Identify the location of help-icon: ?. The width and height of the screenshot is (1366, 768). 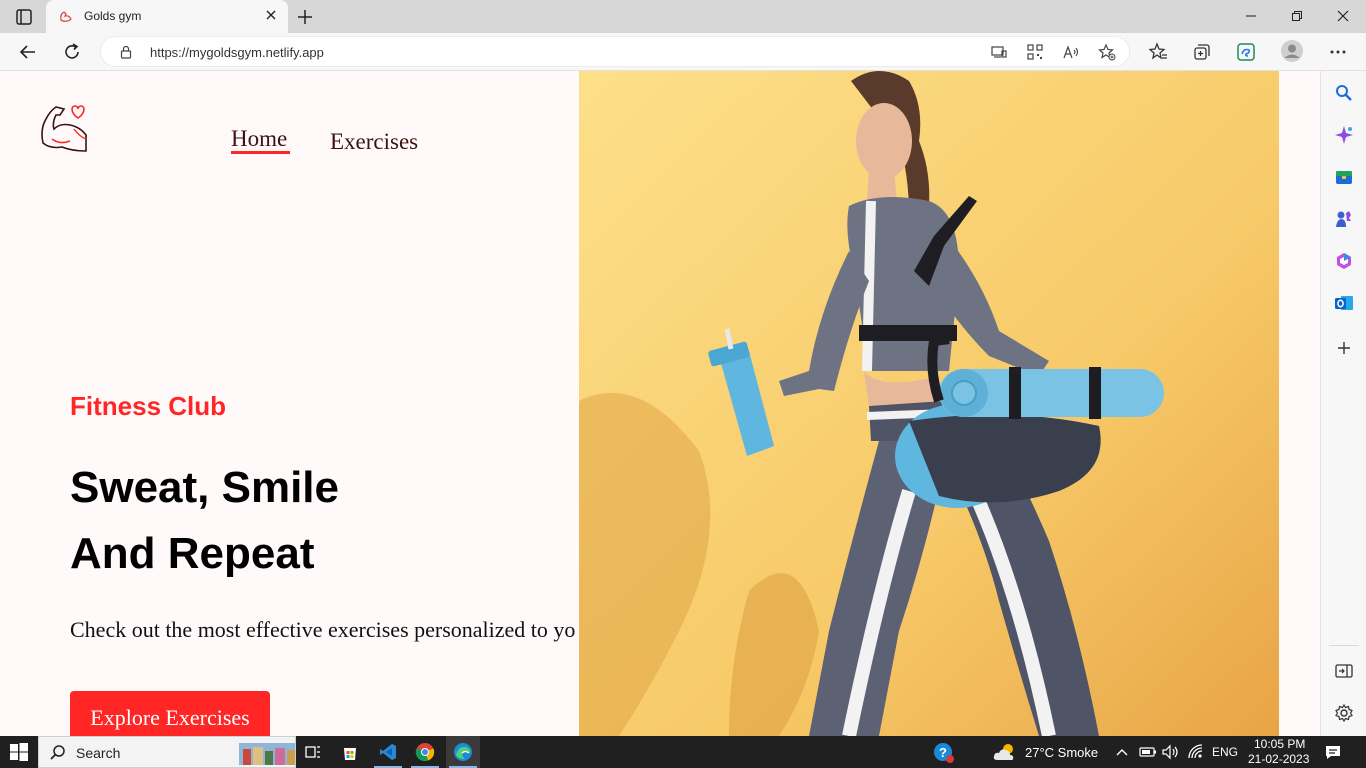
(943, 752).